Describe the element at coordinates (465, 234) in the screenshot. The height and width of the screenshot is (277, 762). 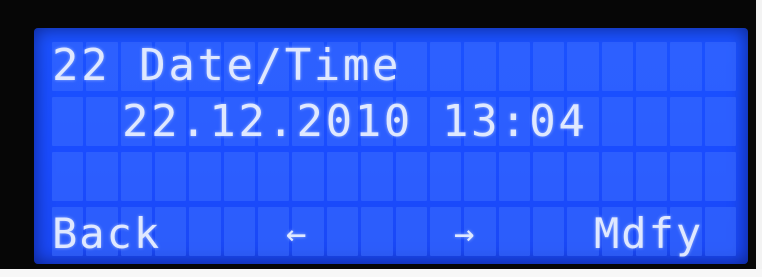
I see `right-arrow-icon: →` at that location.